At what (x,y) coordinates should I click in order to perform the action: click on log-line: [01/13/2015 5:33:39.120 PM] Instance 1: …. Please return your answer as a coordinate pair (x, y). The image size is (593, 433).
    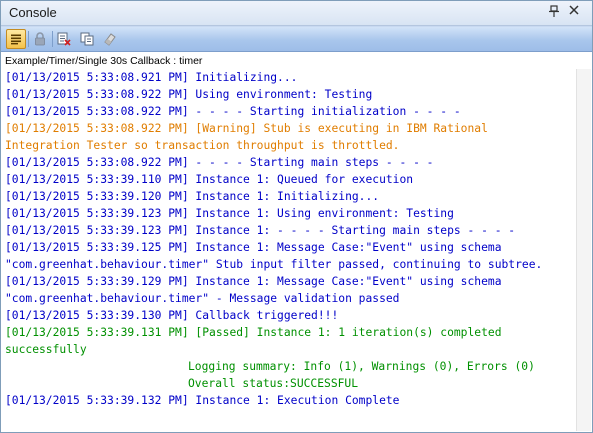
    Looking at the image, I should click on (192, 196).